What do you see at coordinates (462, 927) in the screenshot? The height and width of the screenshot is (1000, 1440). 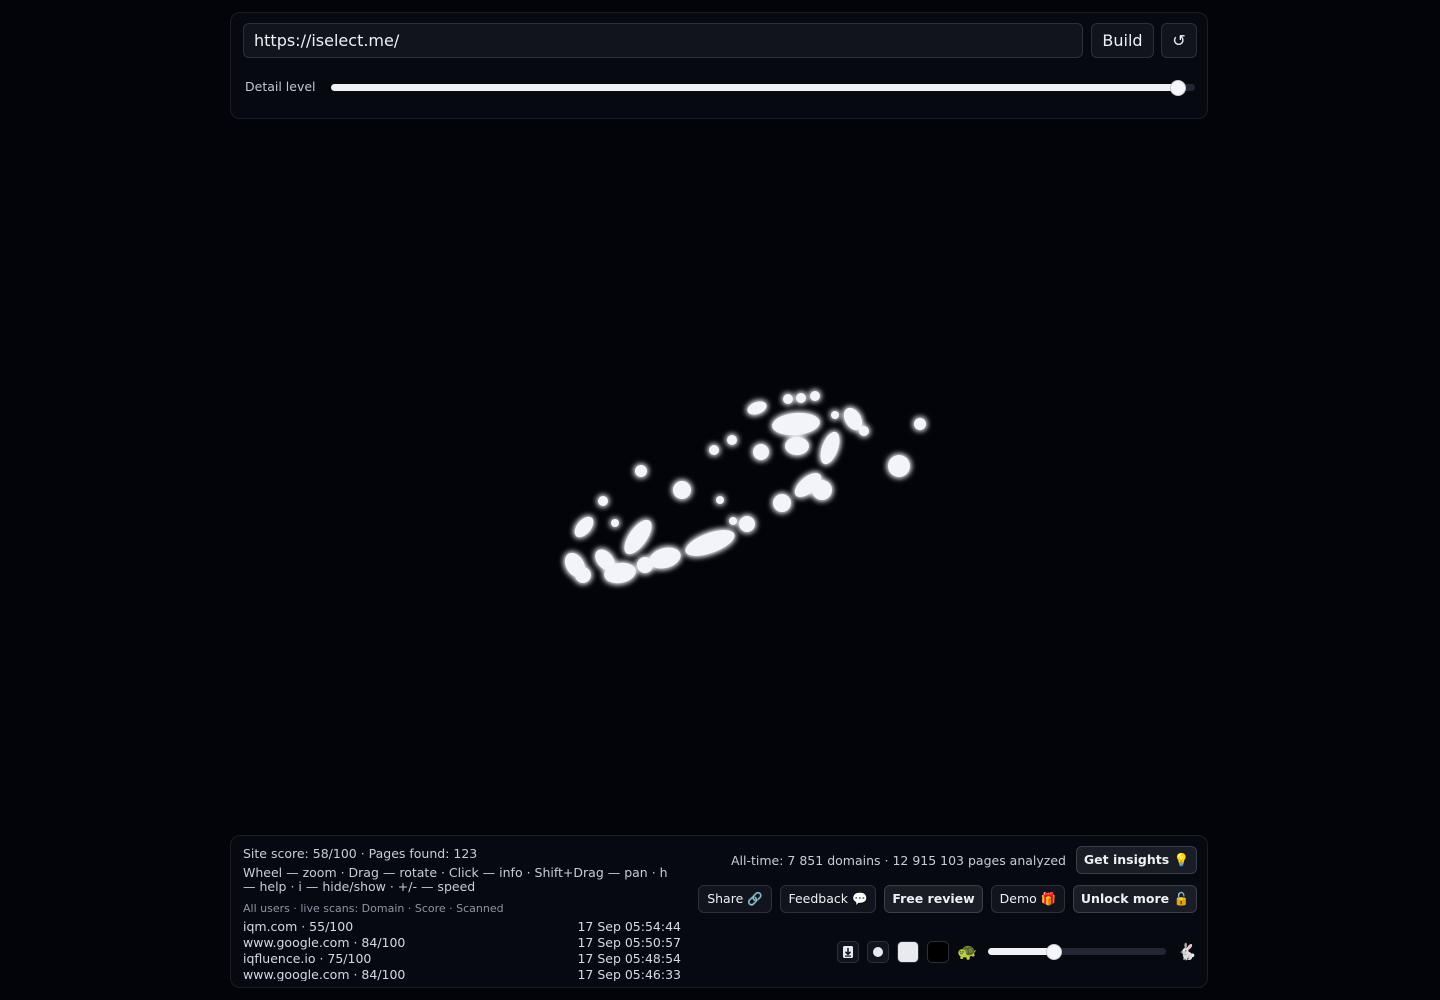 I see `list-item: iqm.com · 55/100 17 Sep 05:54:44` at bounding box center [462, 927].